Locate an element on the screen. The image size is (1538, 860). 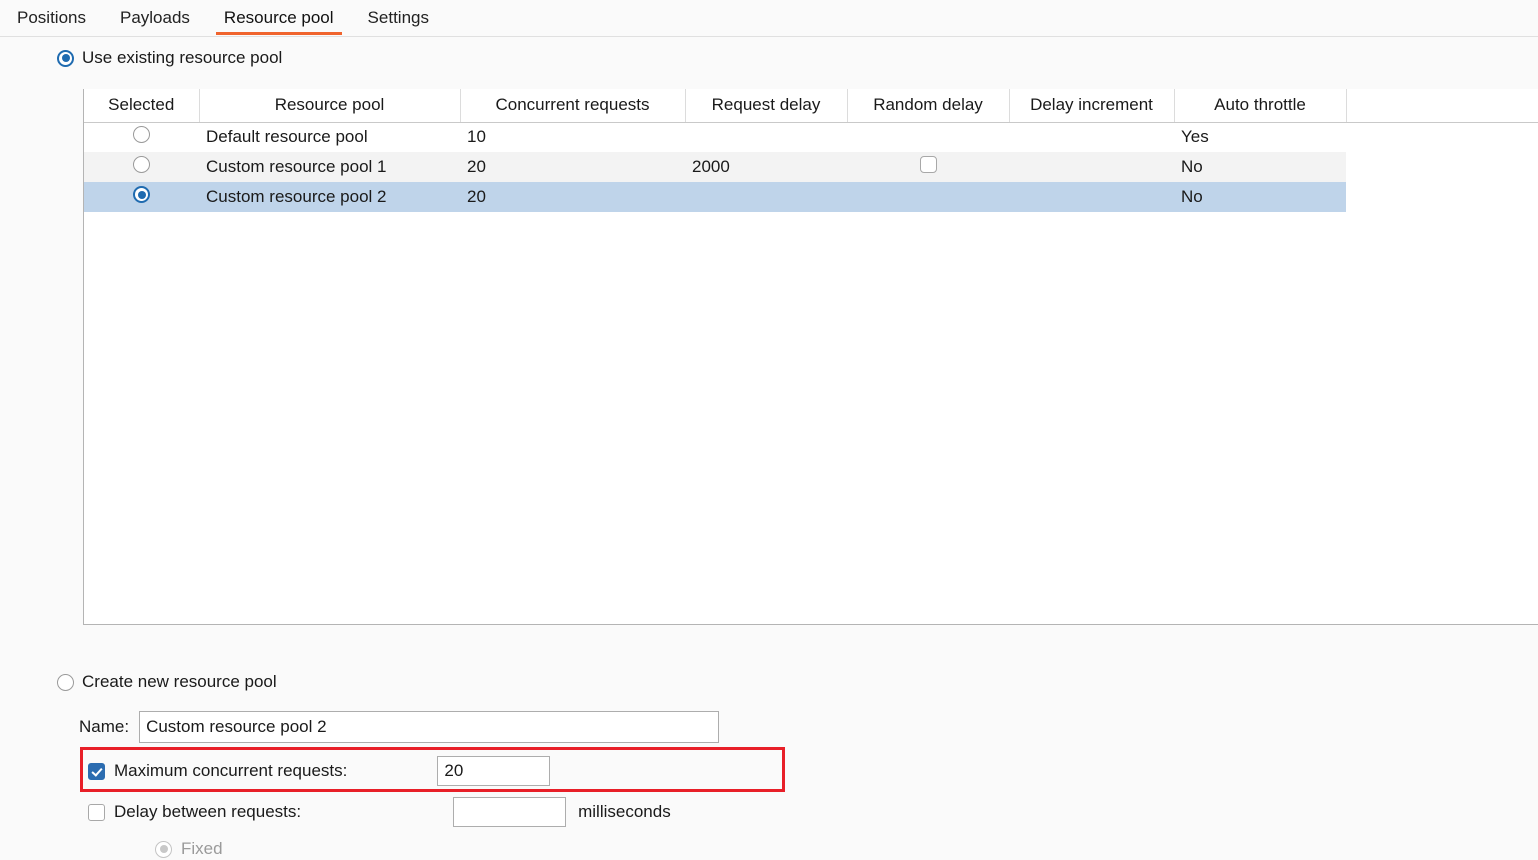
max-concurrent-requests-input: 20 is located at coordinates (494, 771).